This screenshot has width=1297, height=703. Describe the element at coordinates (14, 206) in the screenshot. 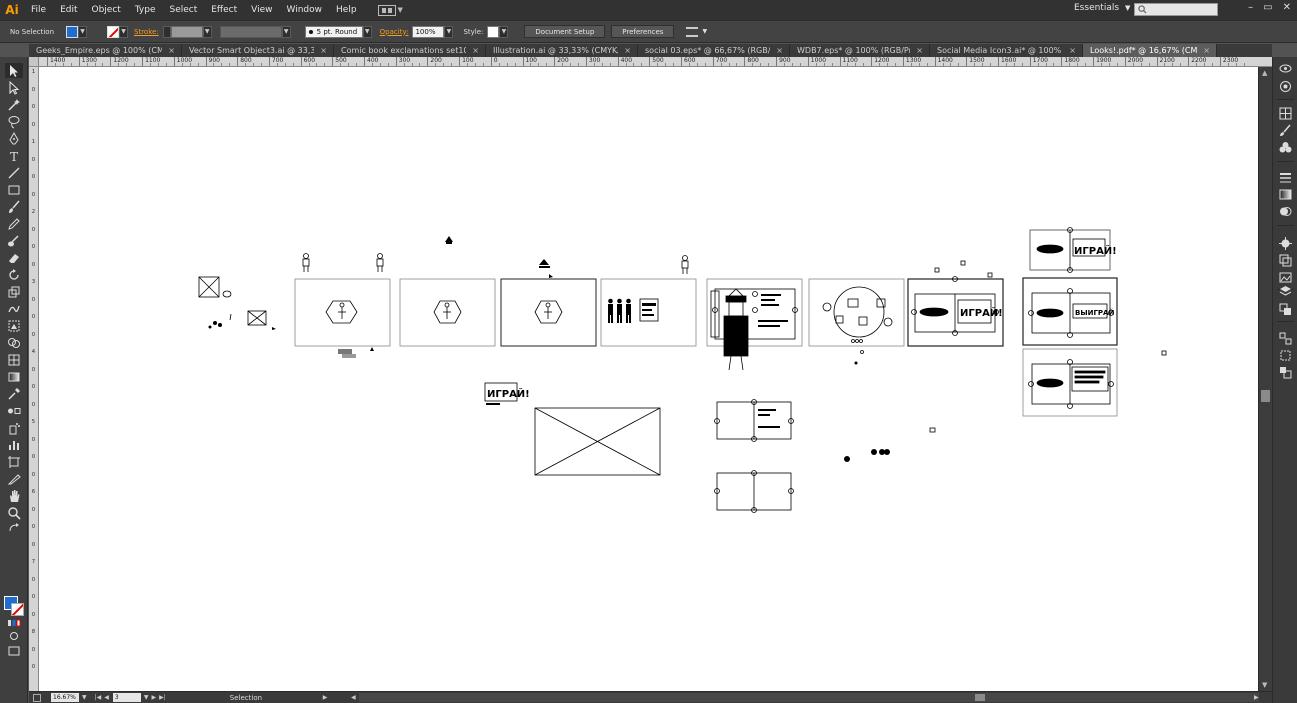

I see `paintbrush-tool-icon` at that location.